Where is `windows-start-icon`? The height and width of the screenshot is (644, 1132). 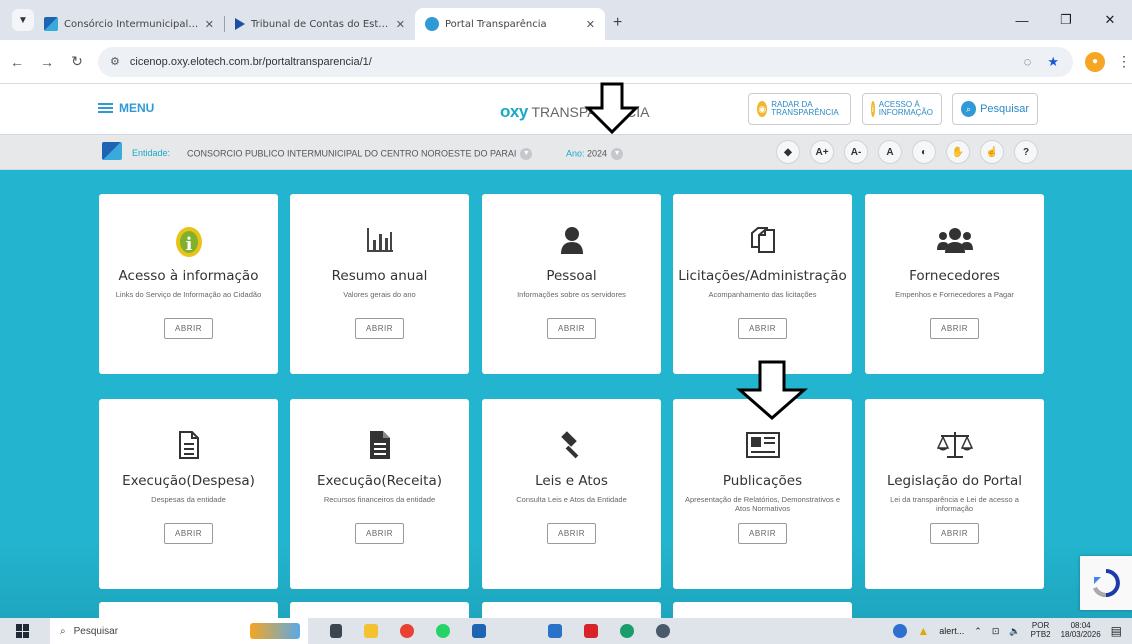 windows-start-icon is located at coordinates (23, 631).